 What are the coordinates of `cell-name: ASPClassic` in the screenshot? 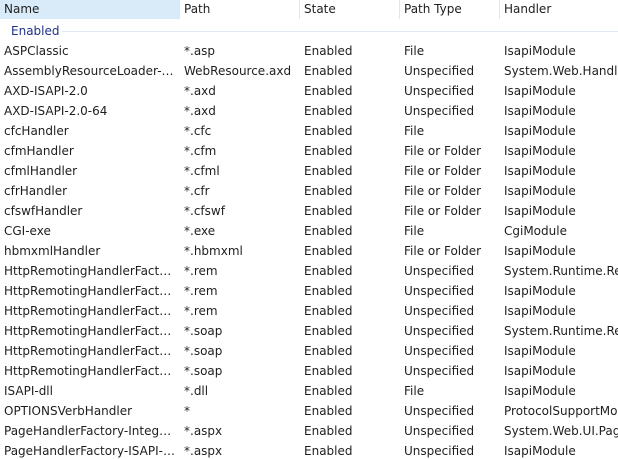 It's located at (36, 51).